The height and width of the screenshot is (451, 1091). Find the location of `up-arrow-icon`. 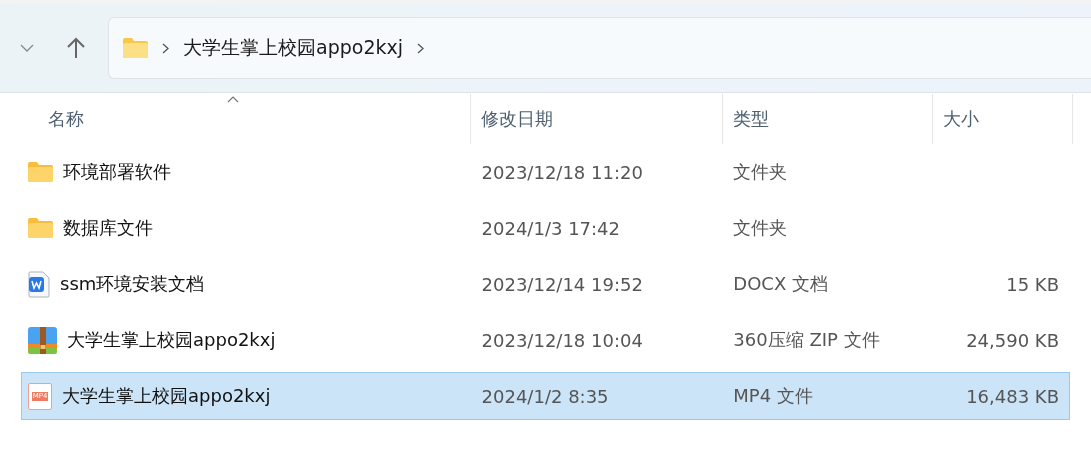

up-arrow-icon is located at coordinates (76, 48).